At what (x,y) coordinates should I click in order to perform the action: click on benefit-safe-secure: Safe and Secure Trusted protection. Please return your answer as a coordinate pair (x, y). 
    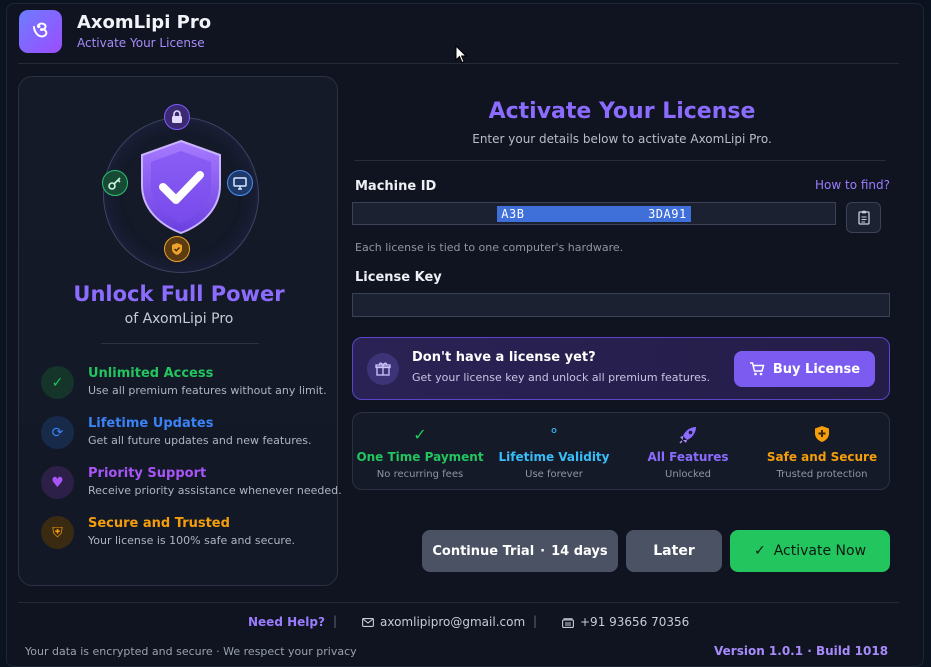
    Looking at the image, I should click on (822, 452).